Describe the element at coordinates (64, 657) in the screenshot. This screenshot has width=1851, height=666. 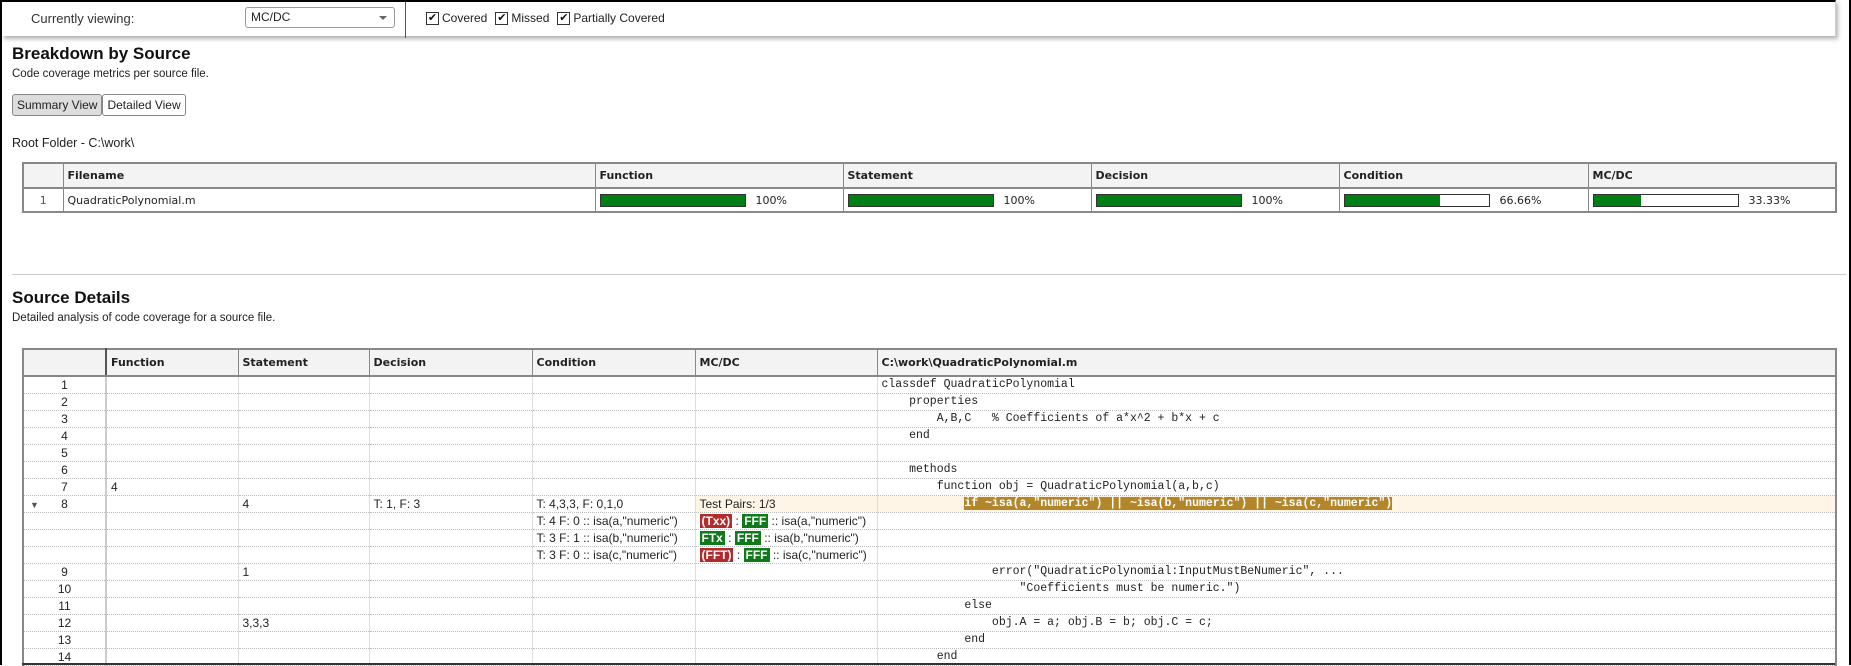
I see `line-number-text: 14` at that location.